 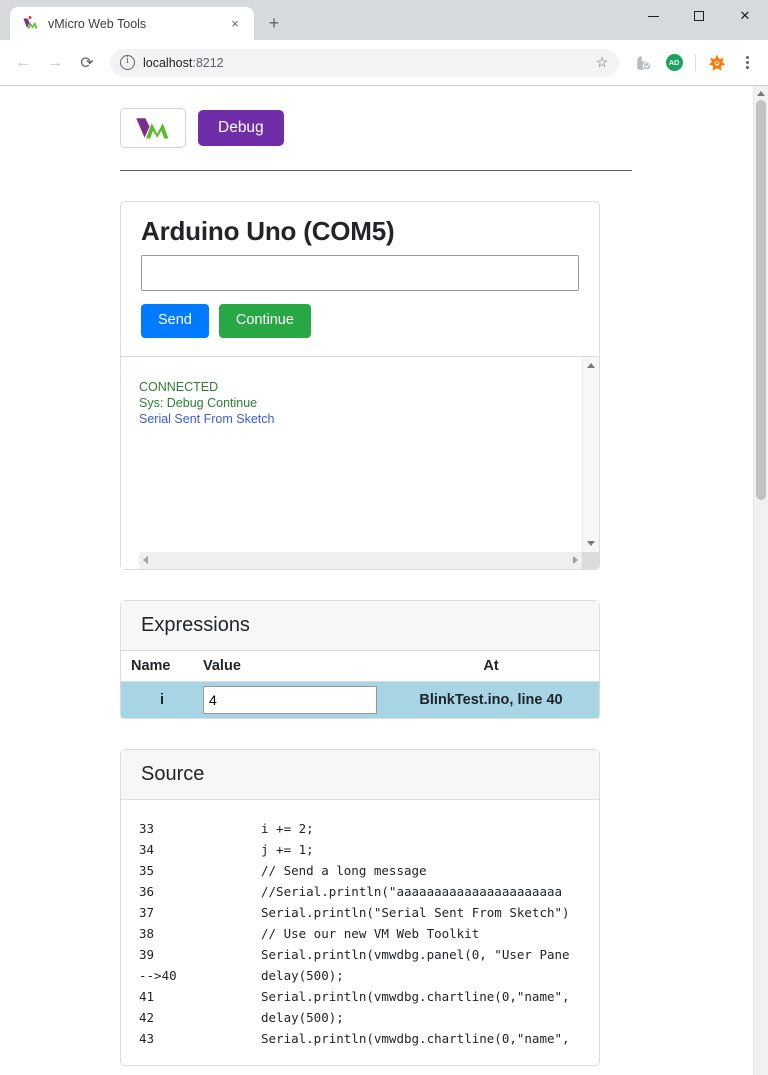 I want to click on extension-icons: AD, so click(x=693, y=63).